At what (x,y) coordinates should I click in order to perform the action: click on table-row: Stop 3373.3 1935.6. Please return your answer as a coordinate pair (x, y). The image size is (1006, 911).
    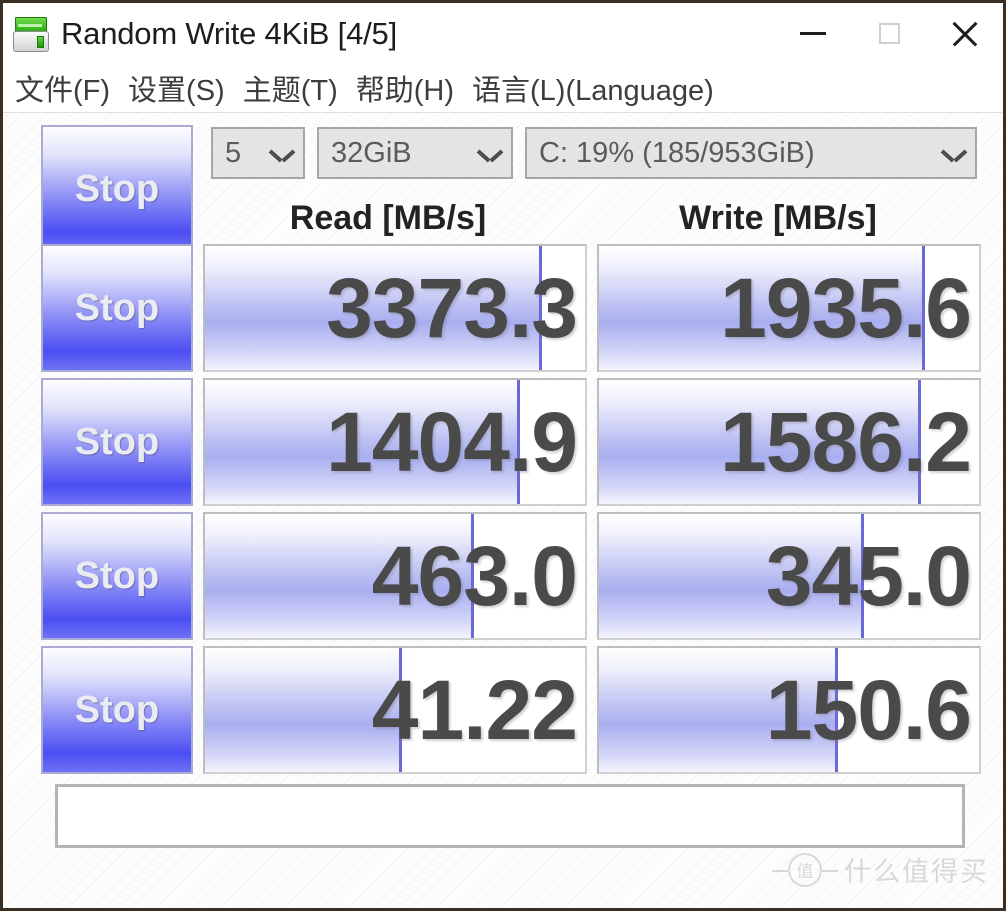
    Looking at the image, I should click on (503, 308).